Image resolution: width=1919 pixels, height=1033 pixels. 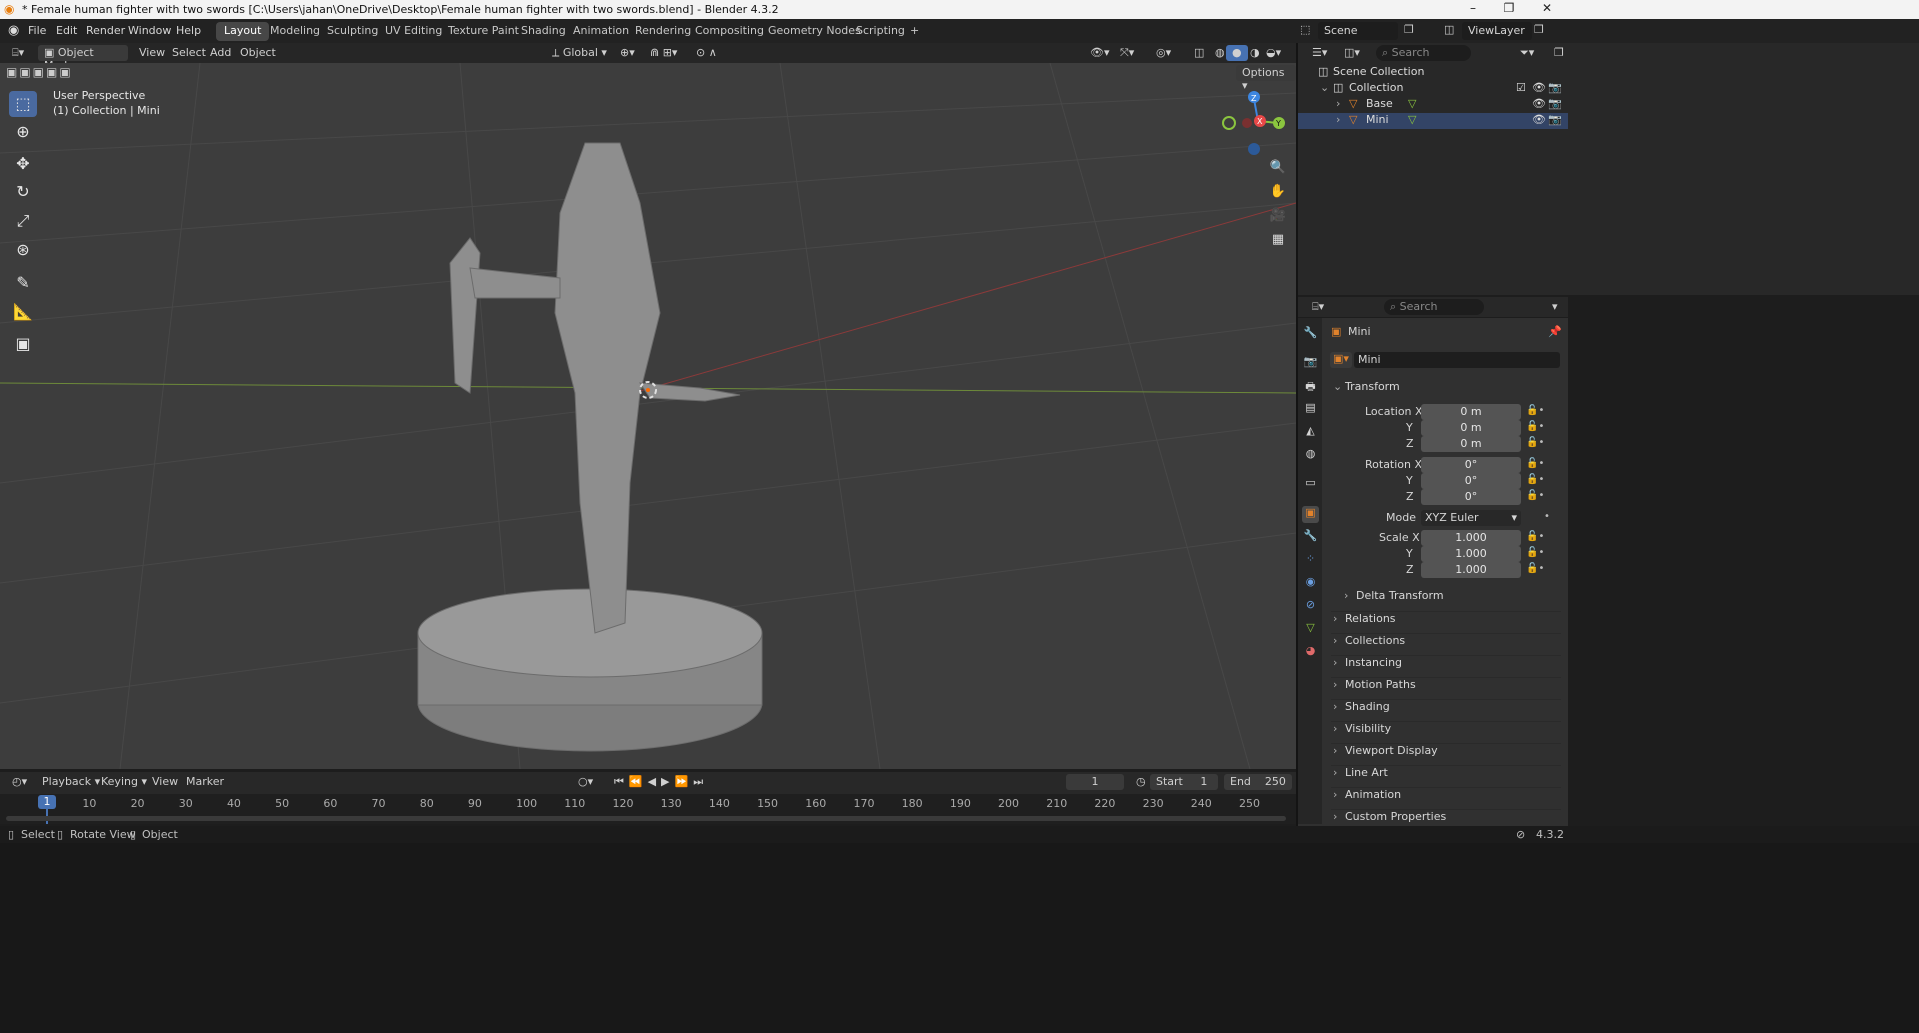 I want to click on panel-instancing: › Instancing, so click(x=1446, y=665).